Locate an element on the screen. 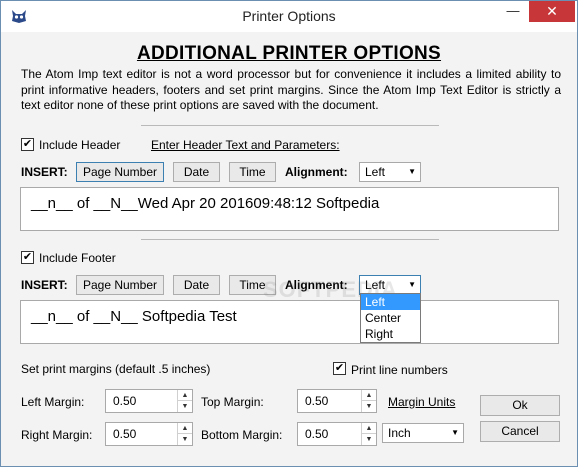 This screenshot has width=578, height=467. footer-insert-label: INSERT: is located at coordinates (44, 285).